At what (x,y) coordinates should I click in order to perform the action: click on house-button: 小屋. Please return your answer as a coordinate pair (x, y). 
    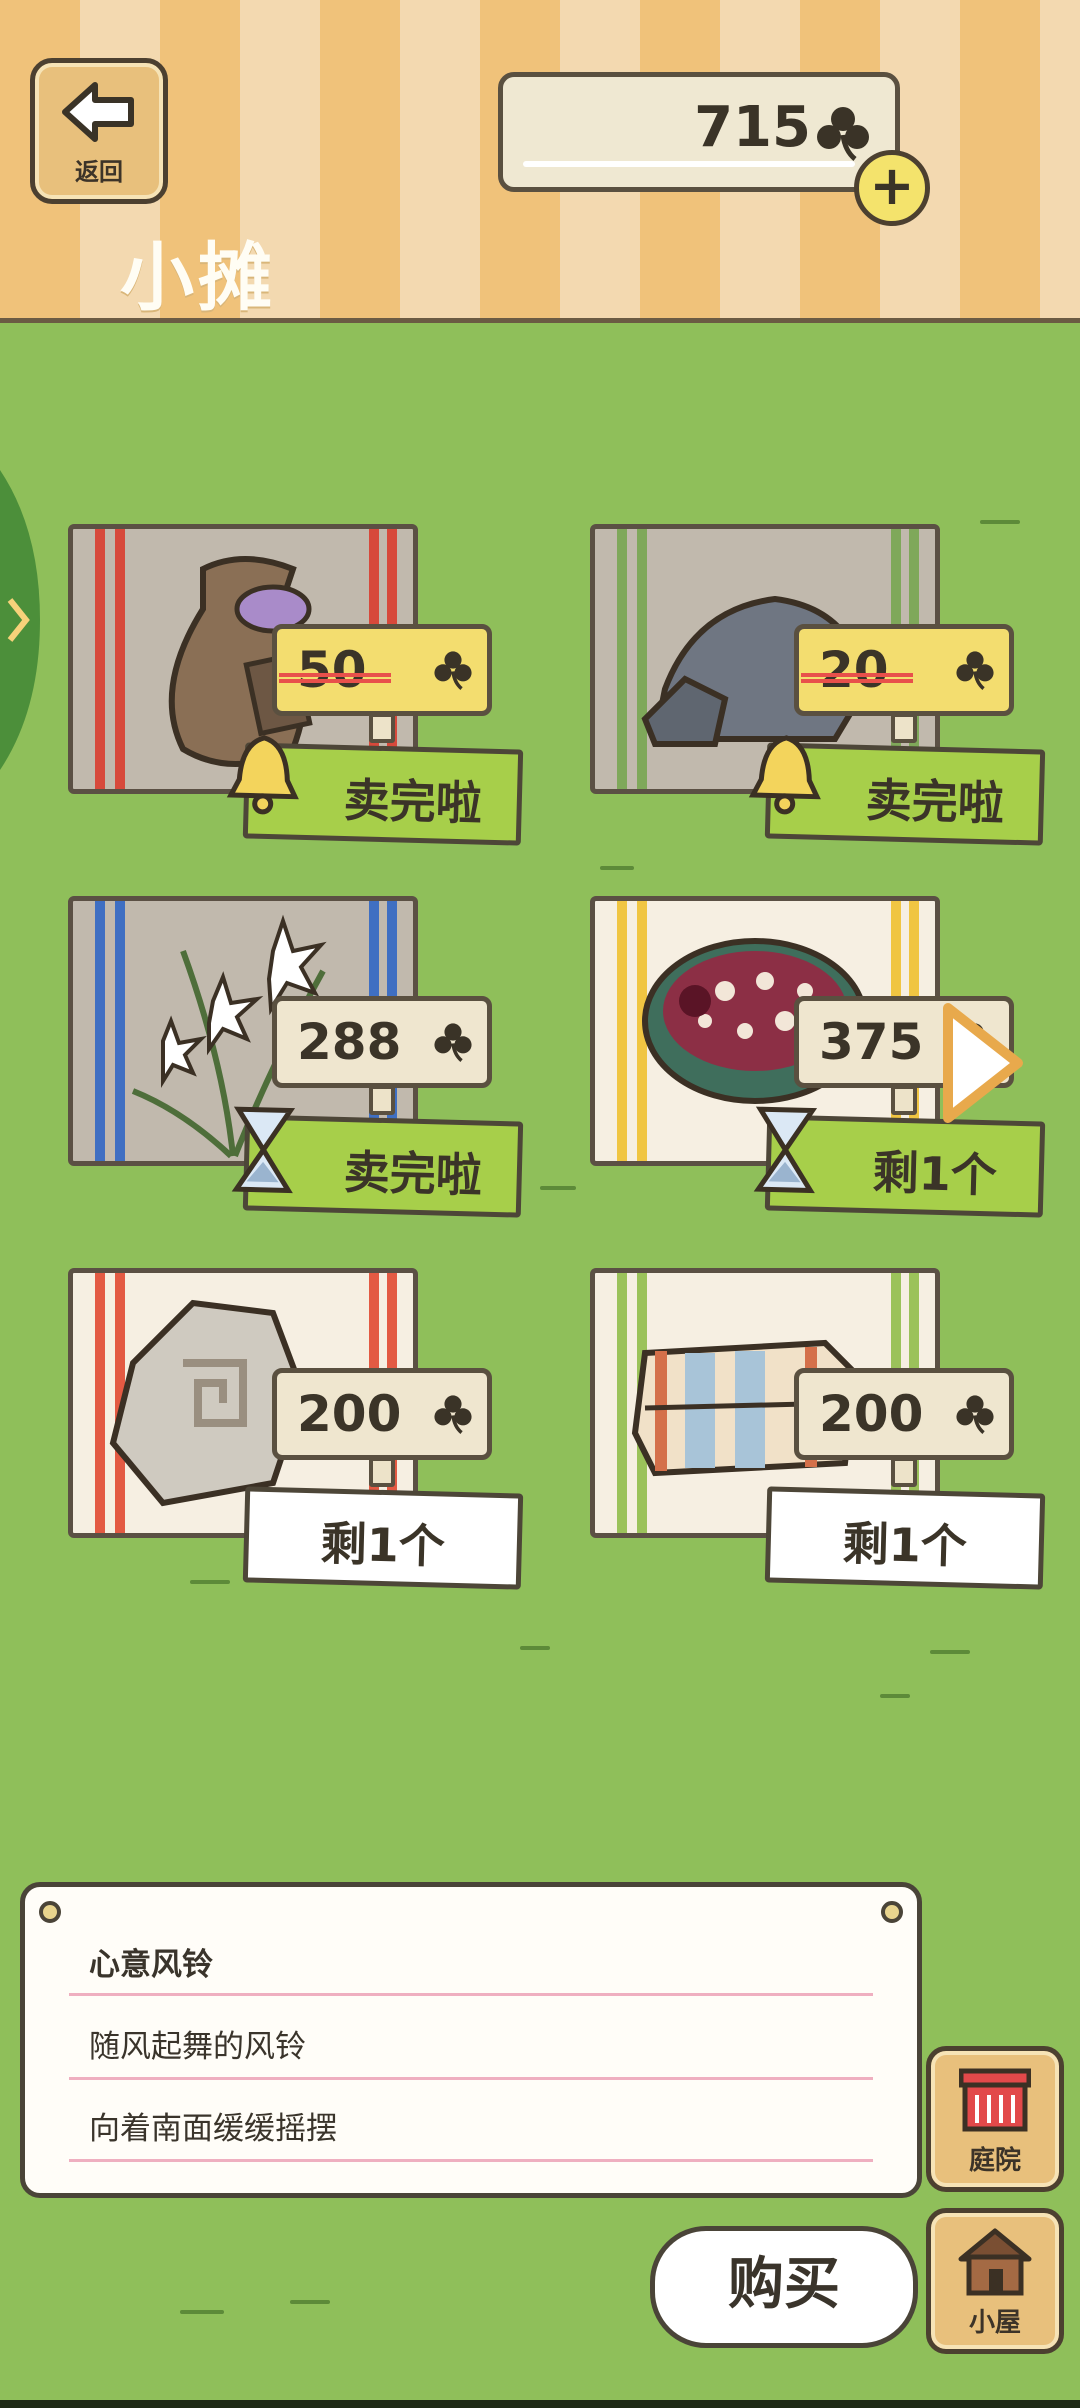
    Looking at the image, I should click on (995, 2281).